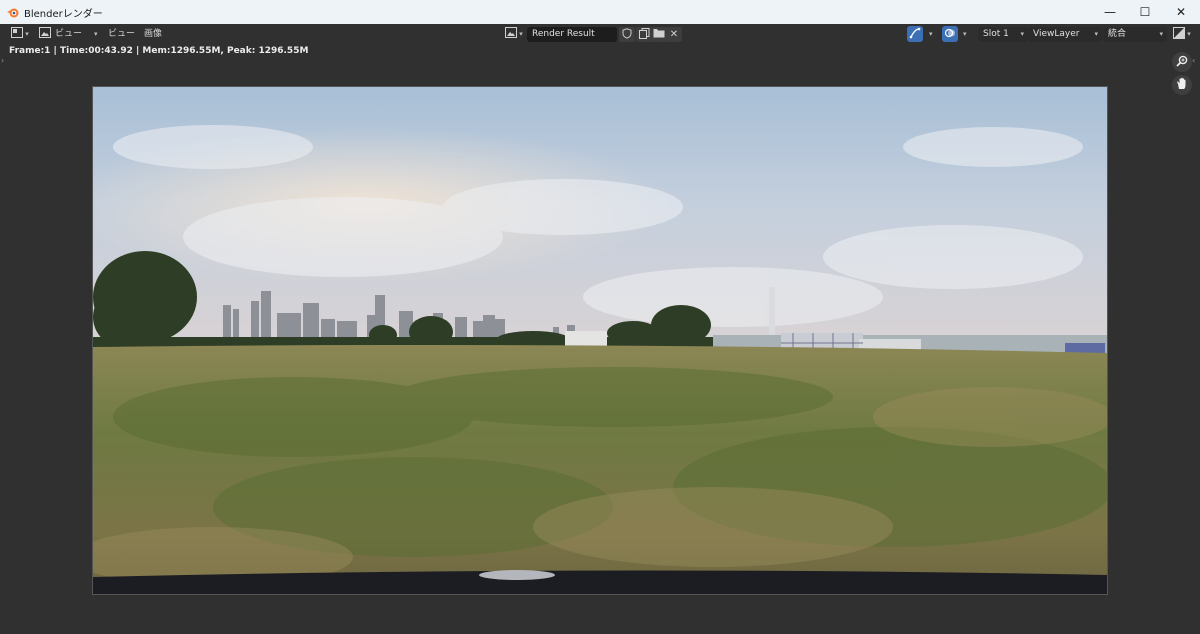  Describe the element at coordinates (1056, 34) in the screenshot. I see `view-layer-label: ViewLayer` at that location.